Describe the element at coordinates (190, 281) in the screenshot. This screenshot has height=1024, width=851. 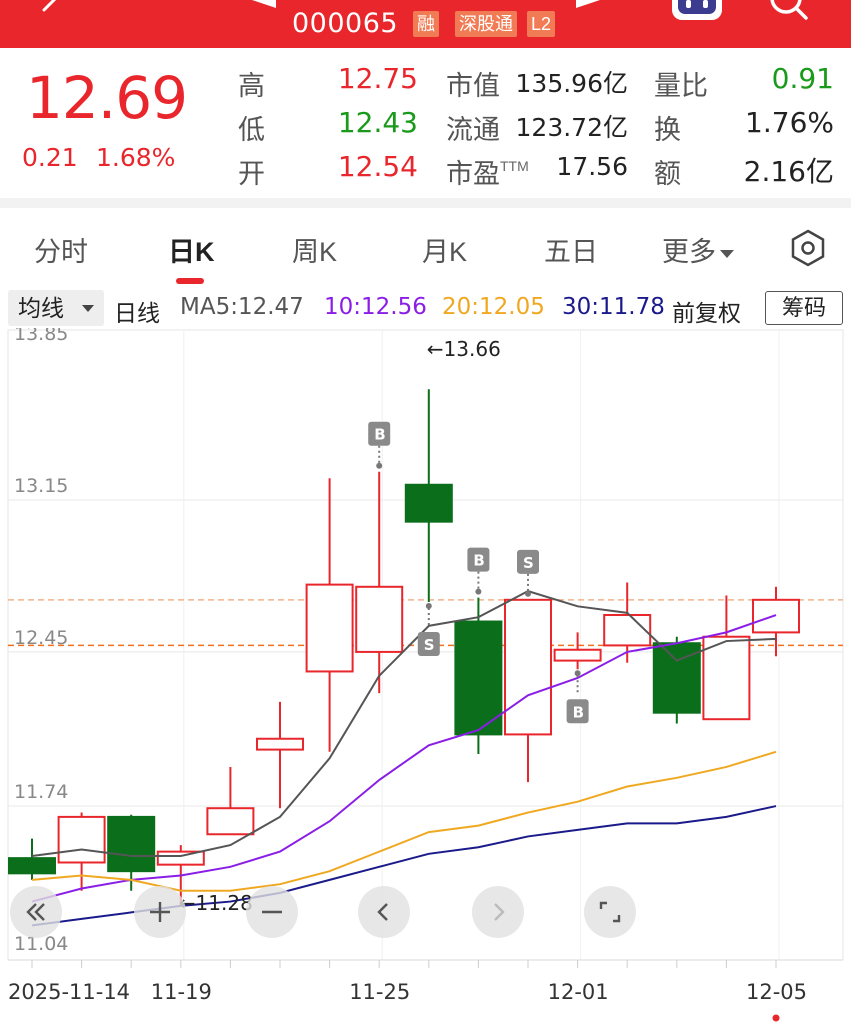
I see `active-tab-indicator` at that location.